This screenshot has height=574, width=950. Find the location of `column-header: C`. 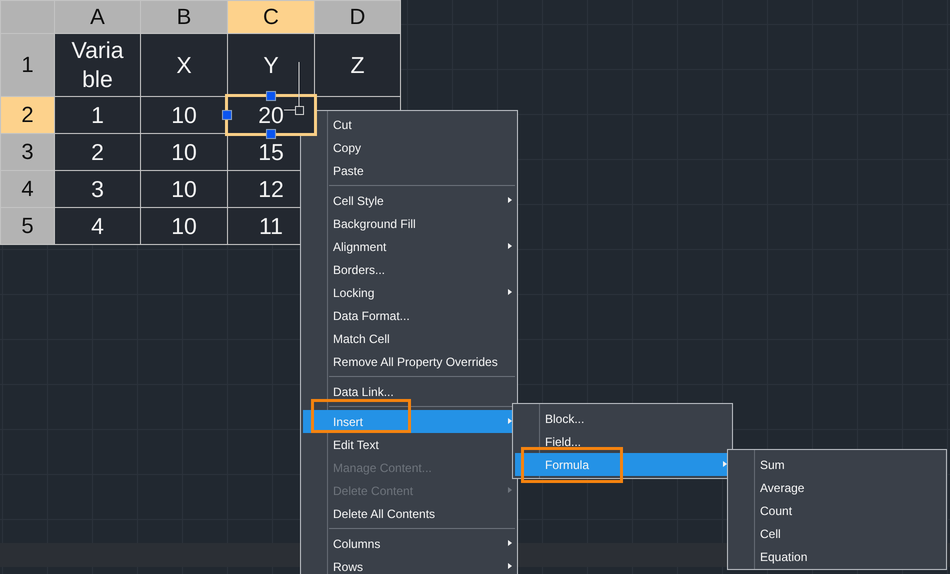

column-header: C is located at coordinates (271, 17).